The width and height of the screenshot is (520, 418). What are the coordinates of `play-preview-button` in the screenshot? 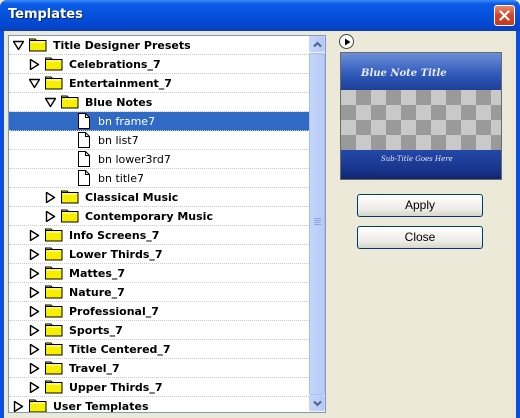 It's located at (346, 41).